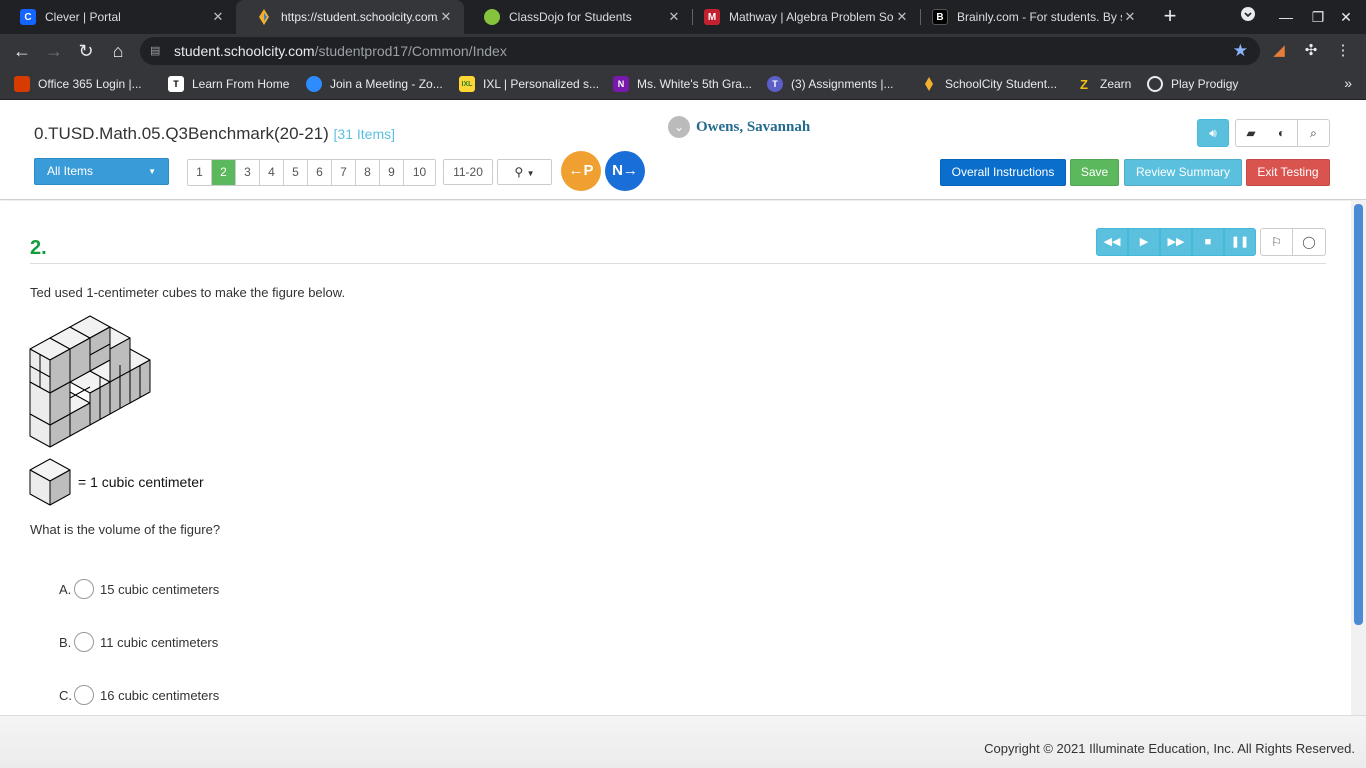 The width and height of the screenshot is (1366, 768). What do you see at coordinates (50, 482) in the screenshot?
I see `unit-cube-icon` at bounding box center [50, 482].